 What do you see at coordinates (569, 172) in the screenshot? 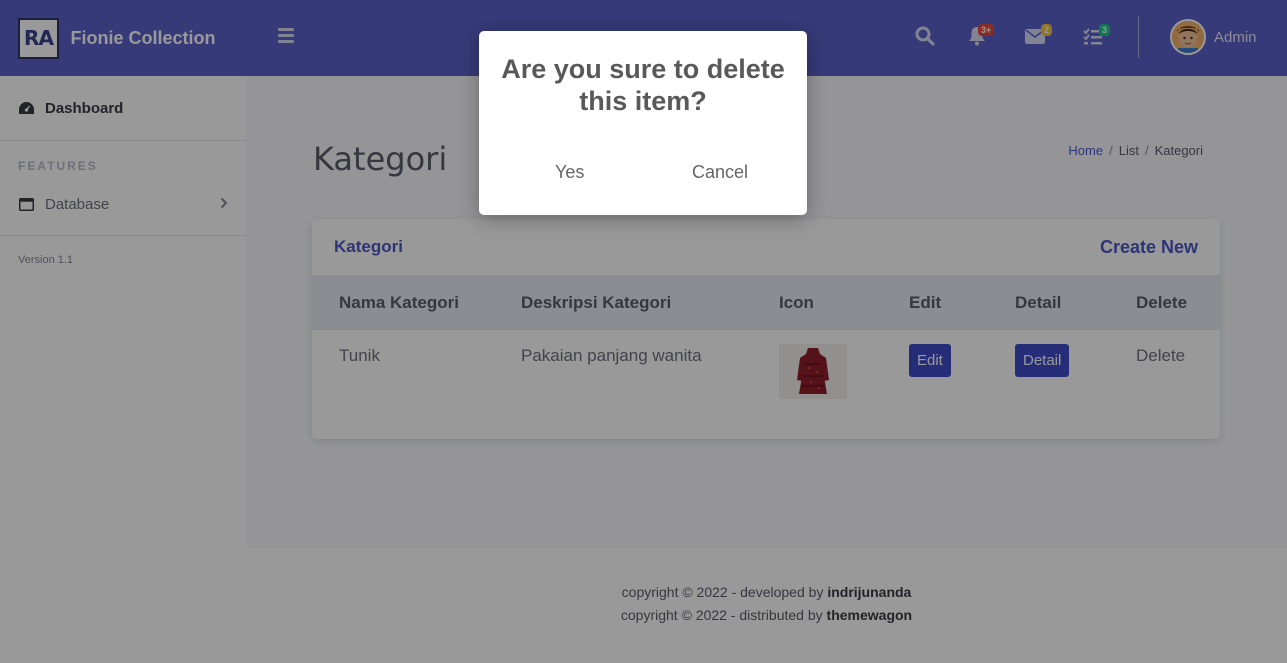
I see `yes-button: Yes` at bounding box center [569, 172].